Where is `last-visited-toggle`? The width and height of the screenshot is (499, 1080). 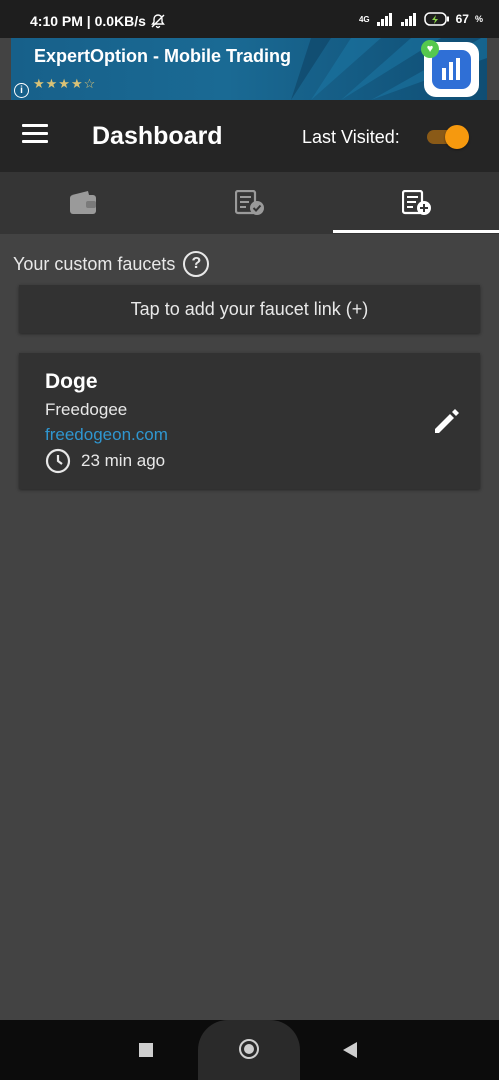
last-visited-toggle is located at coordinates (449, 137).